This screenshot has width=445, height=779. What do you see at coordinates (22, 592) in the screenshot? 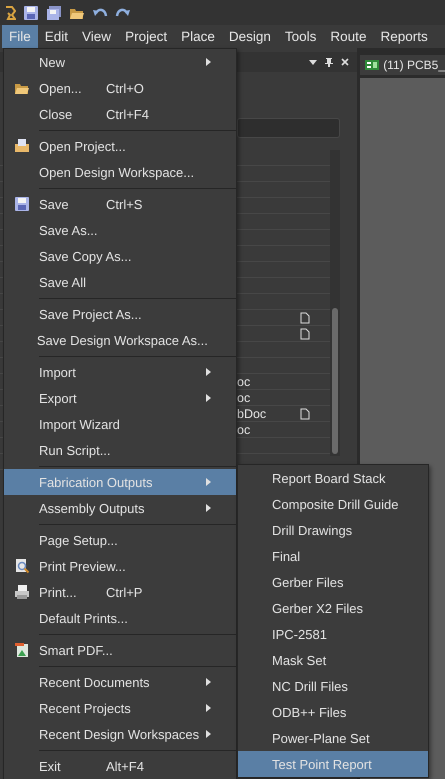
I see `printer-icon` at bounding box center [22, 592].